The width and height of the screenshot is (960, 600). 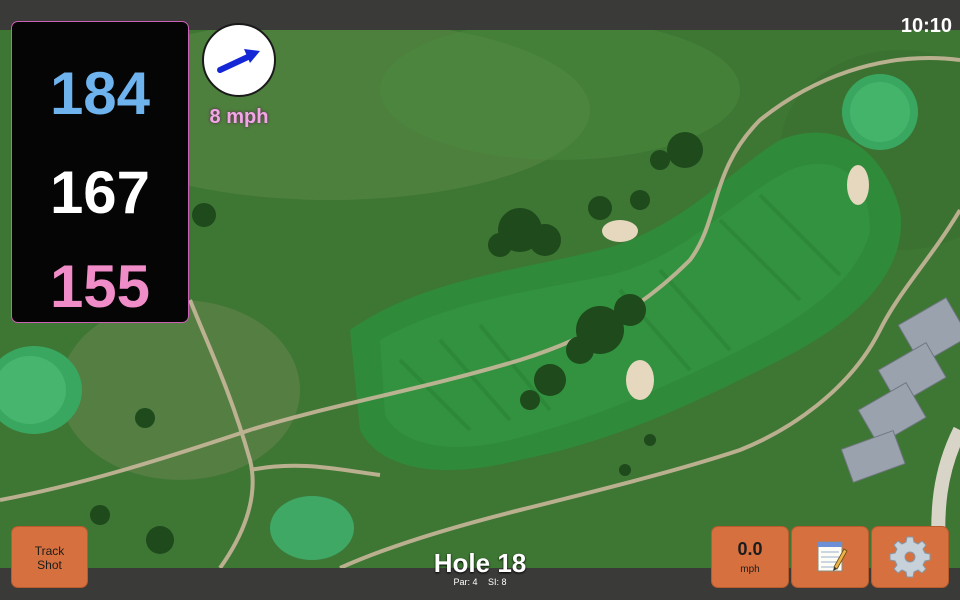 What do you see at coordinates (100, 286) in the screenshot?
I see `front-distance: 155` at bounding box center [100, 286].